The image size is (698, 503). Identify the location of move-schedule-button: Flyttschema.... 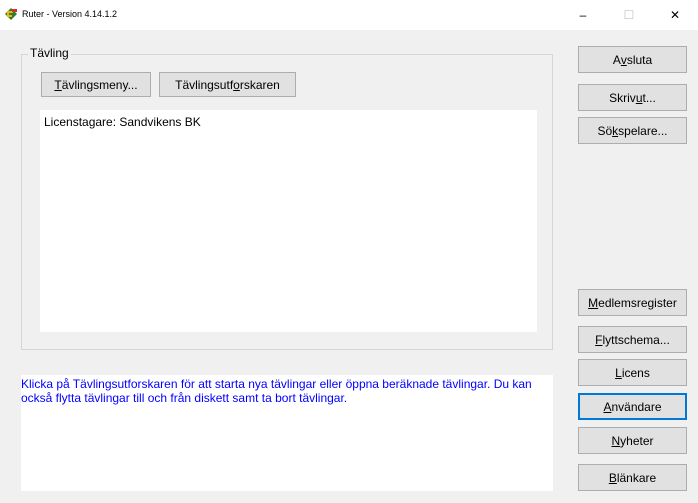
(632, 339).